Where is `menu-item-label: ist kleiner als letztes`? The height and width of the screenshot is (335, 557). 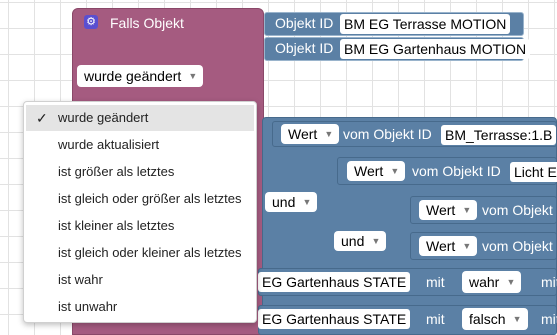
menu-item-label: ist kleiner als letztes is located at coordinates (116, 225).